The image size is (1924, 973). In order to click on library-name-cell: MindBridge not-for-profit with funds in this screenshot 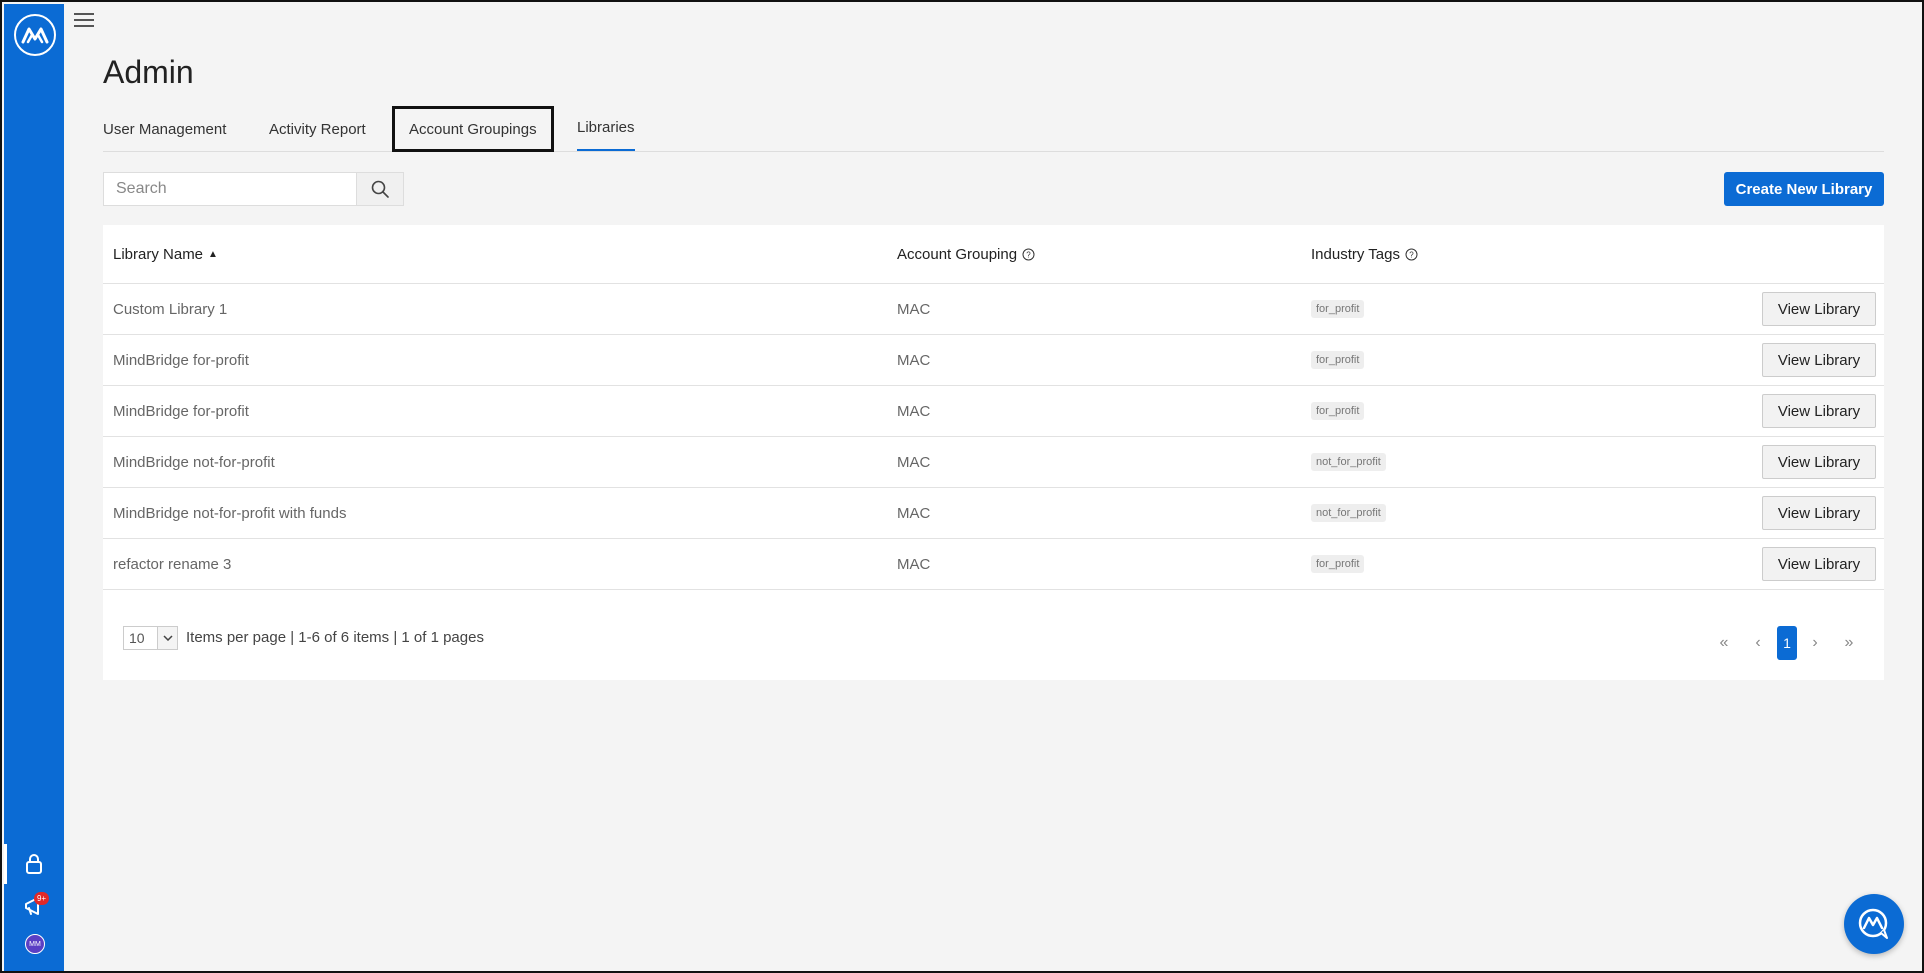, I will do `click(230, 513)`.